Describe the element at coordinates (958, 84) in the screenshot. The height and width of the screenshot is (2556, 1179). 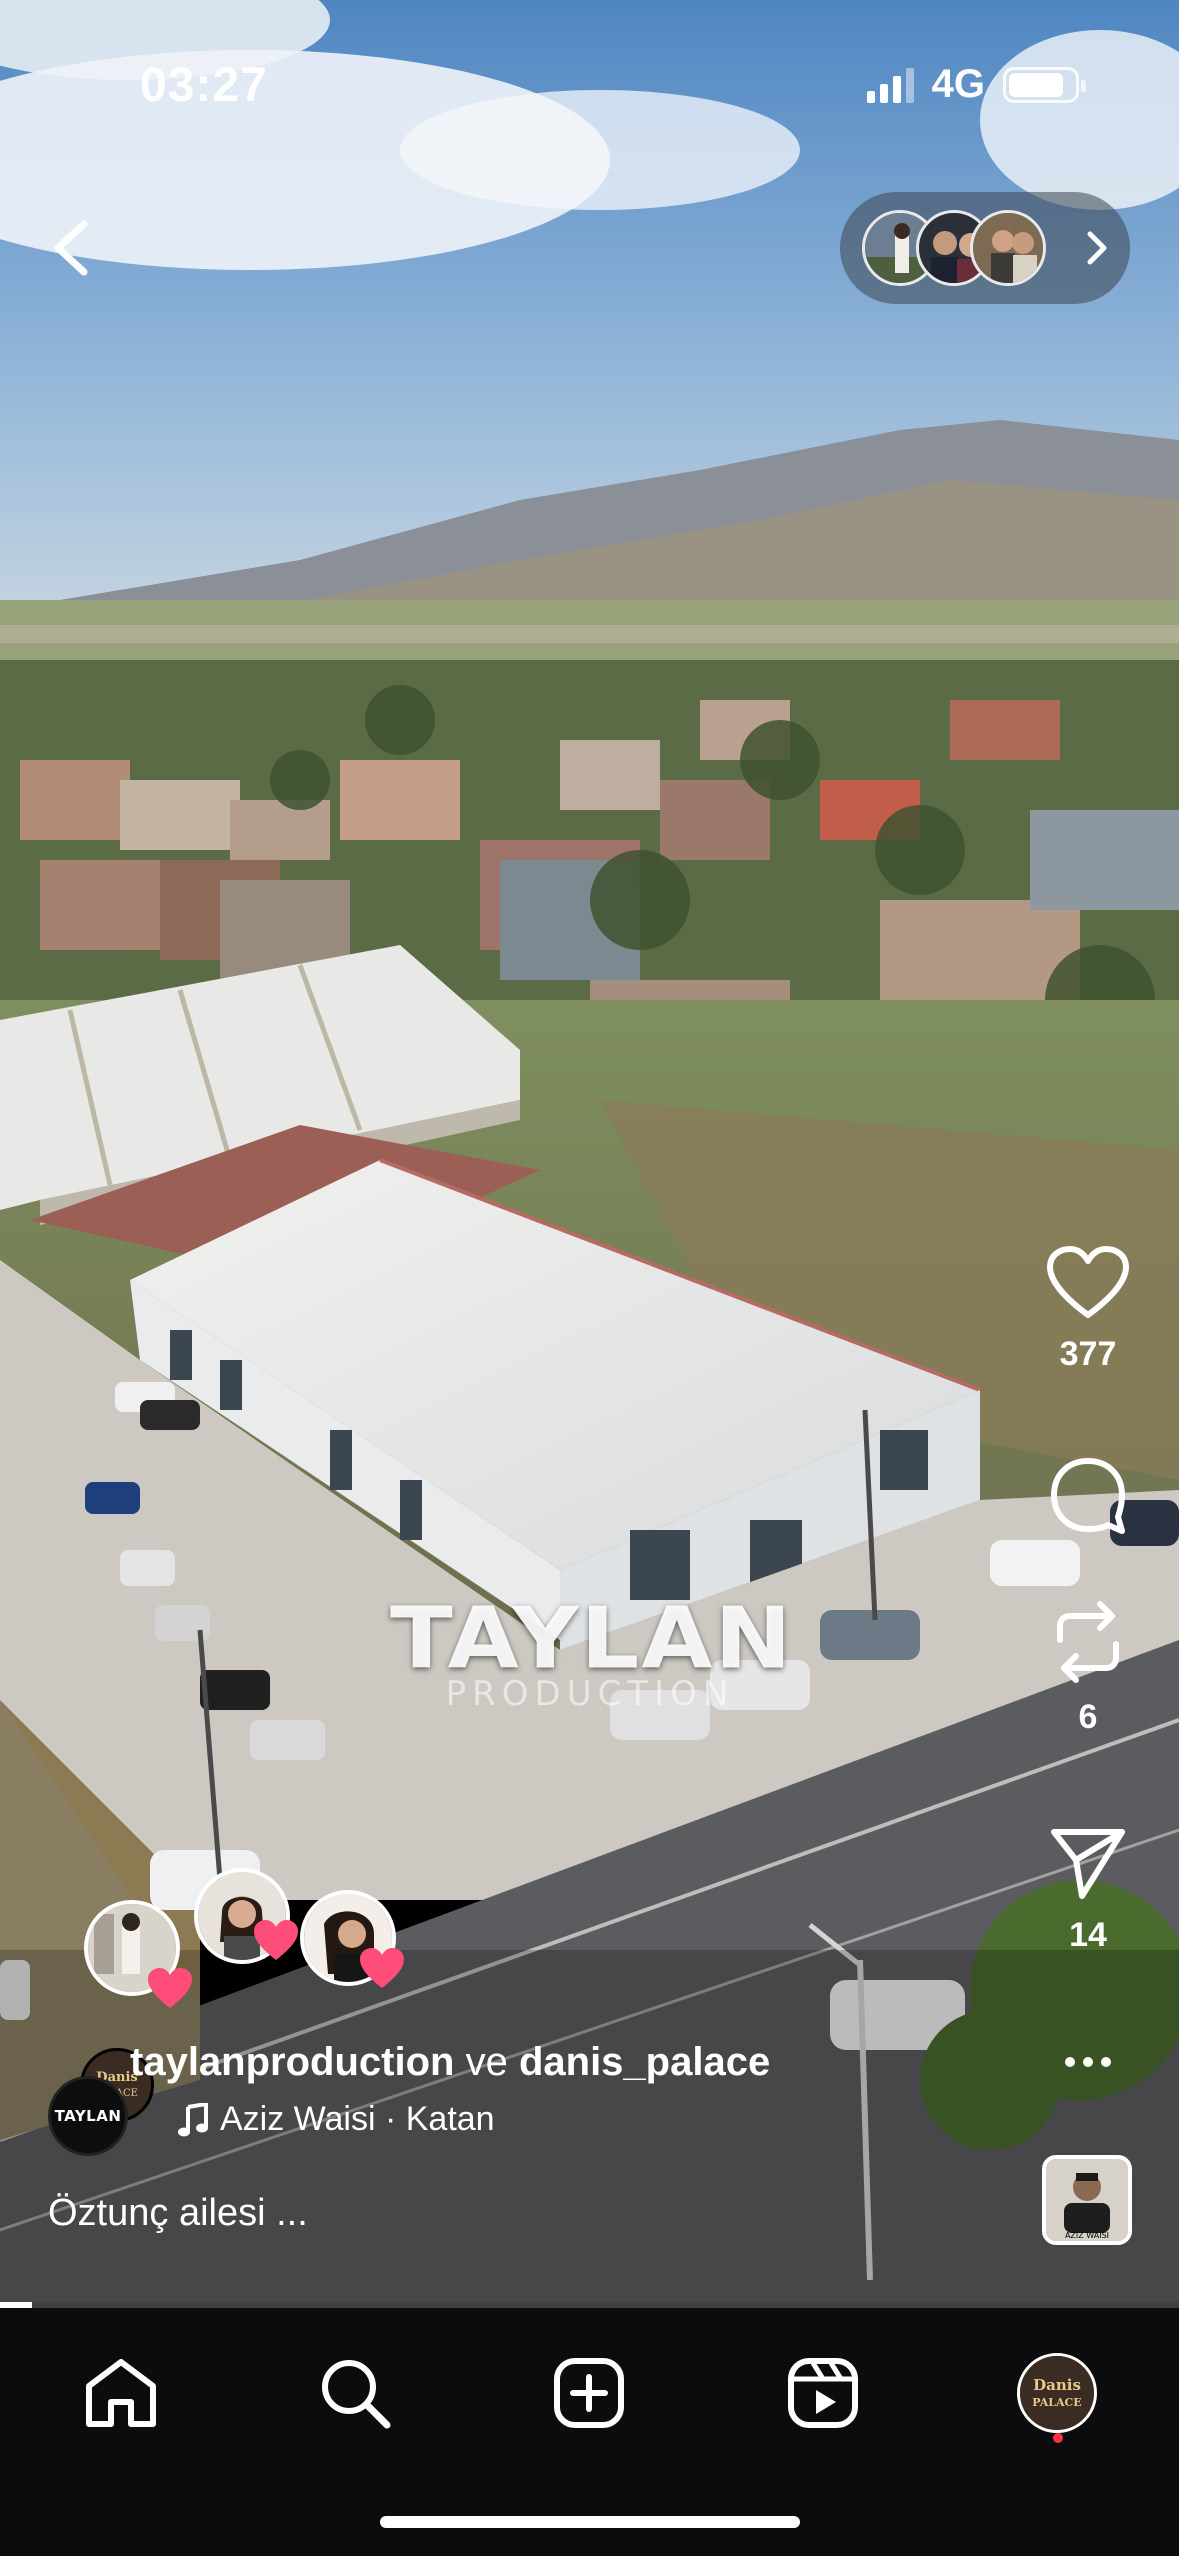
I see `network-type: 4G` at that location.